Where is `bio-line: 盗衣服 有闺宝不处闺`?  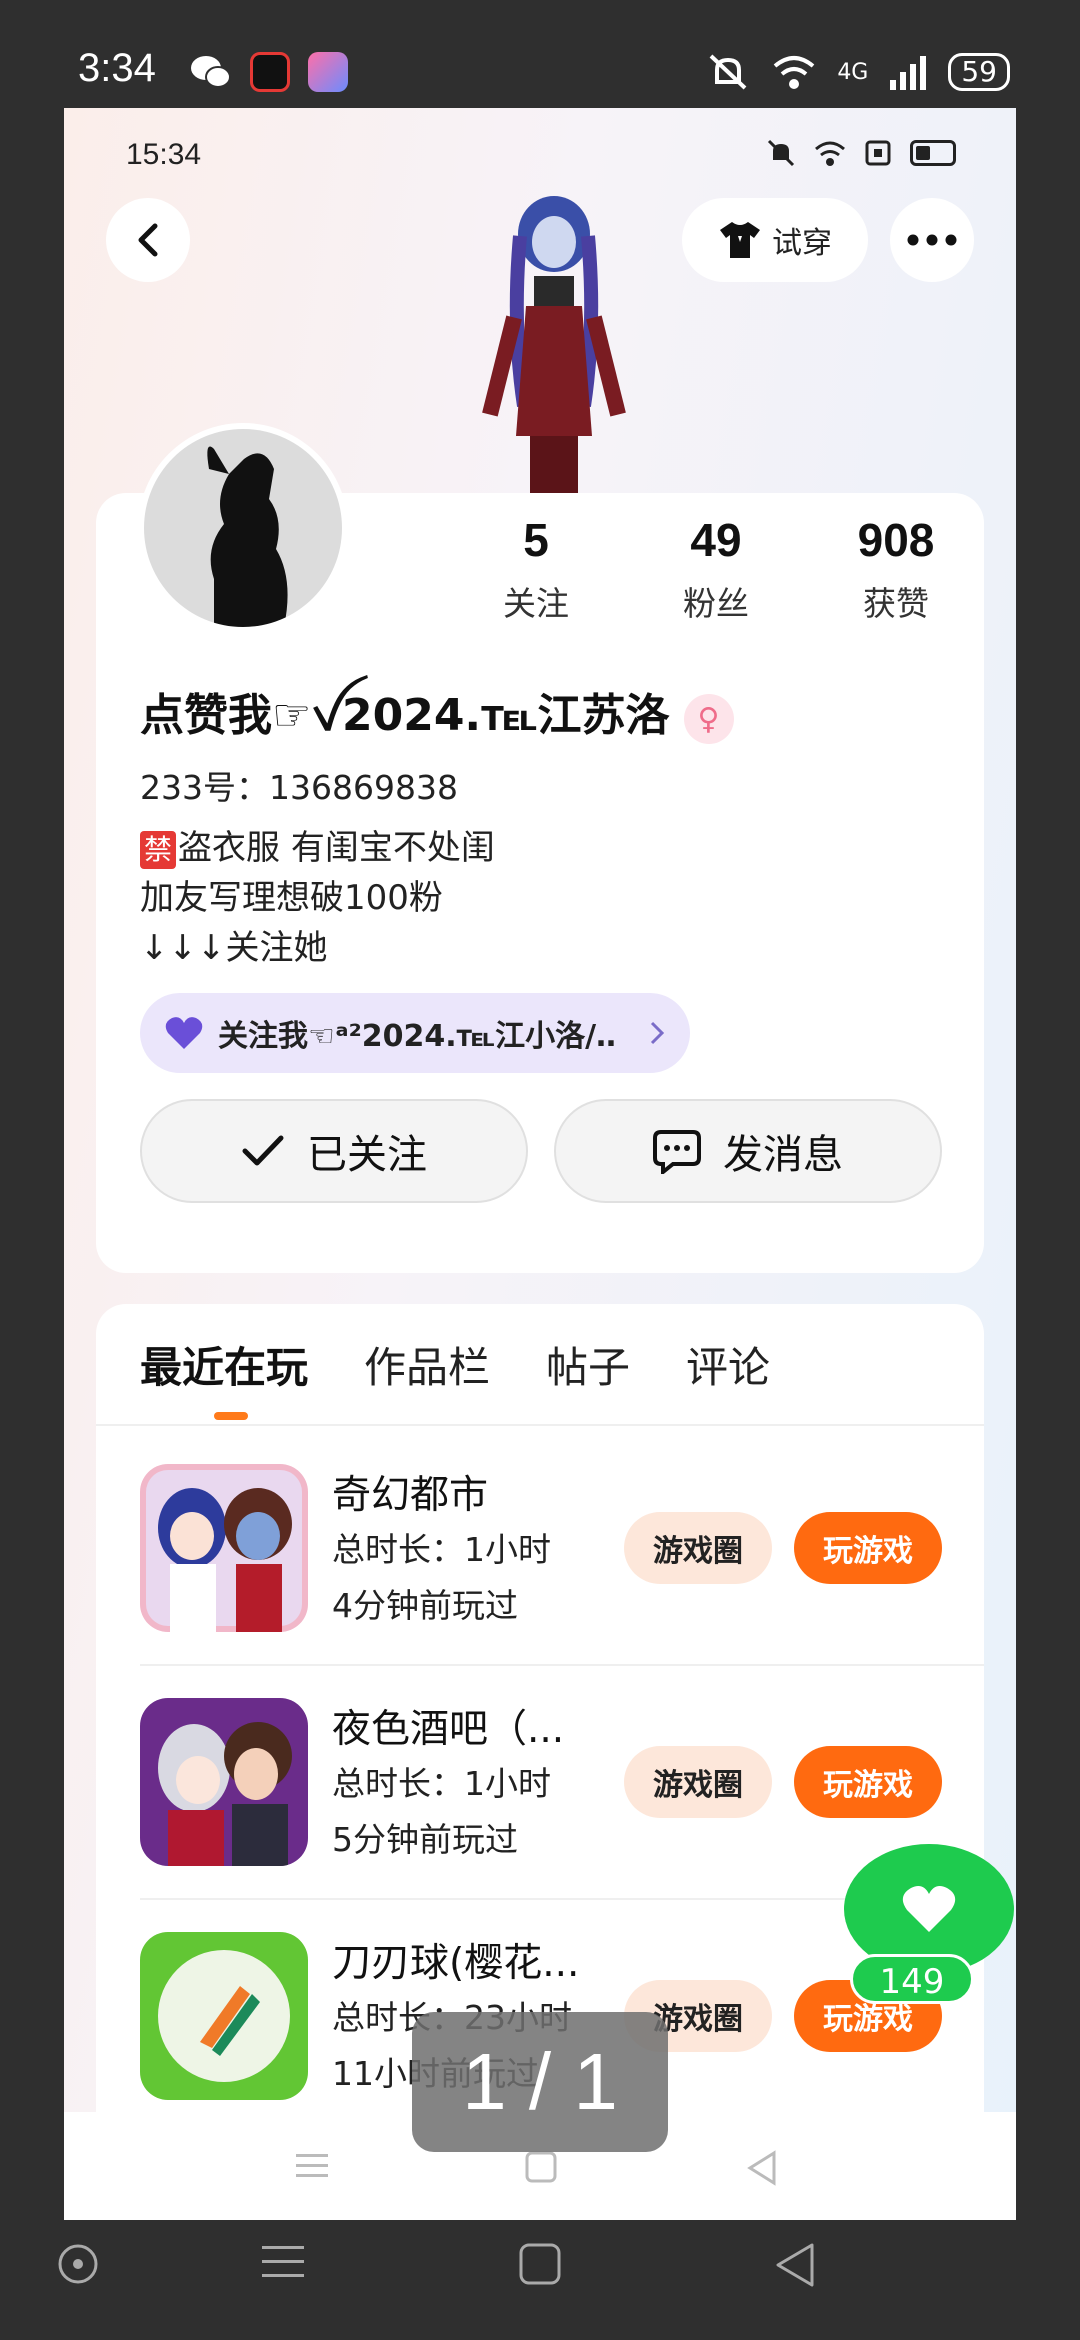 bio-line: 盗衣服 有闺宝不处闺 is located at coordinates (336, 848).